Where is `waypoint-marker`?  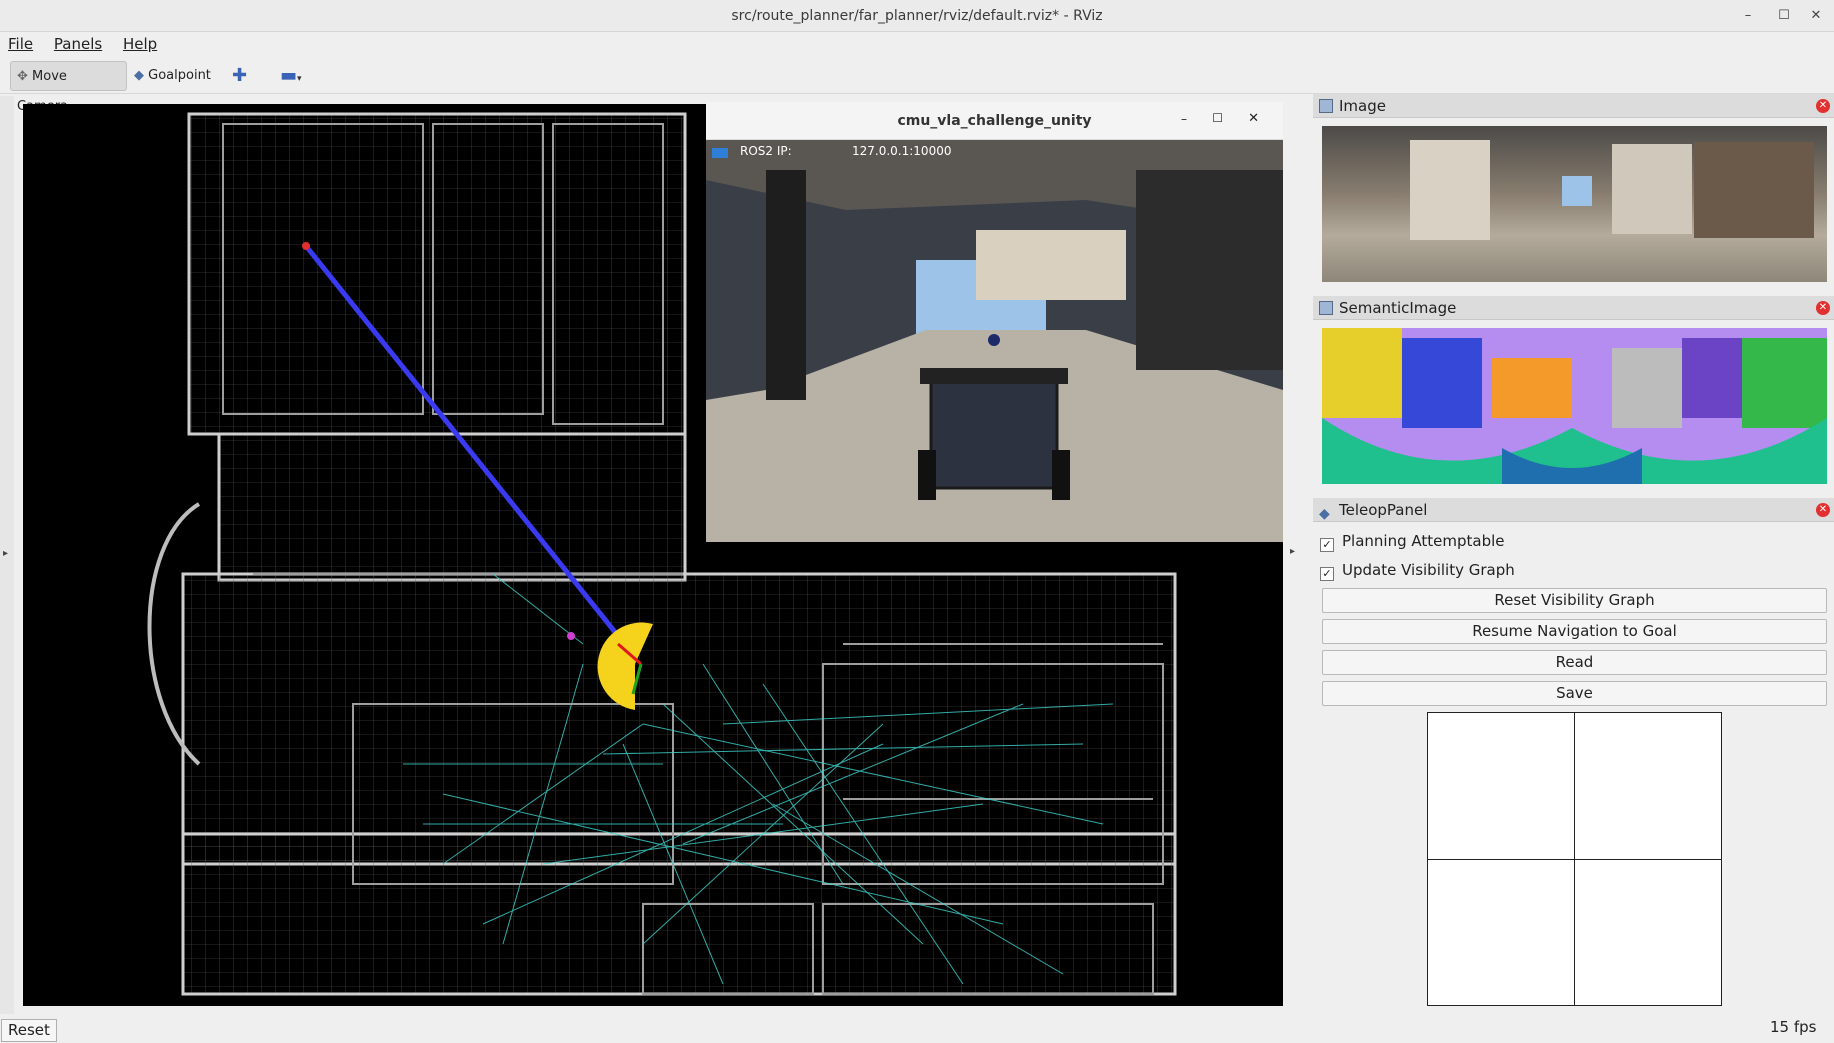
waypoint-marker is located at coordinates (571, 636).